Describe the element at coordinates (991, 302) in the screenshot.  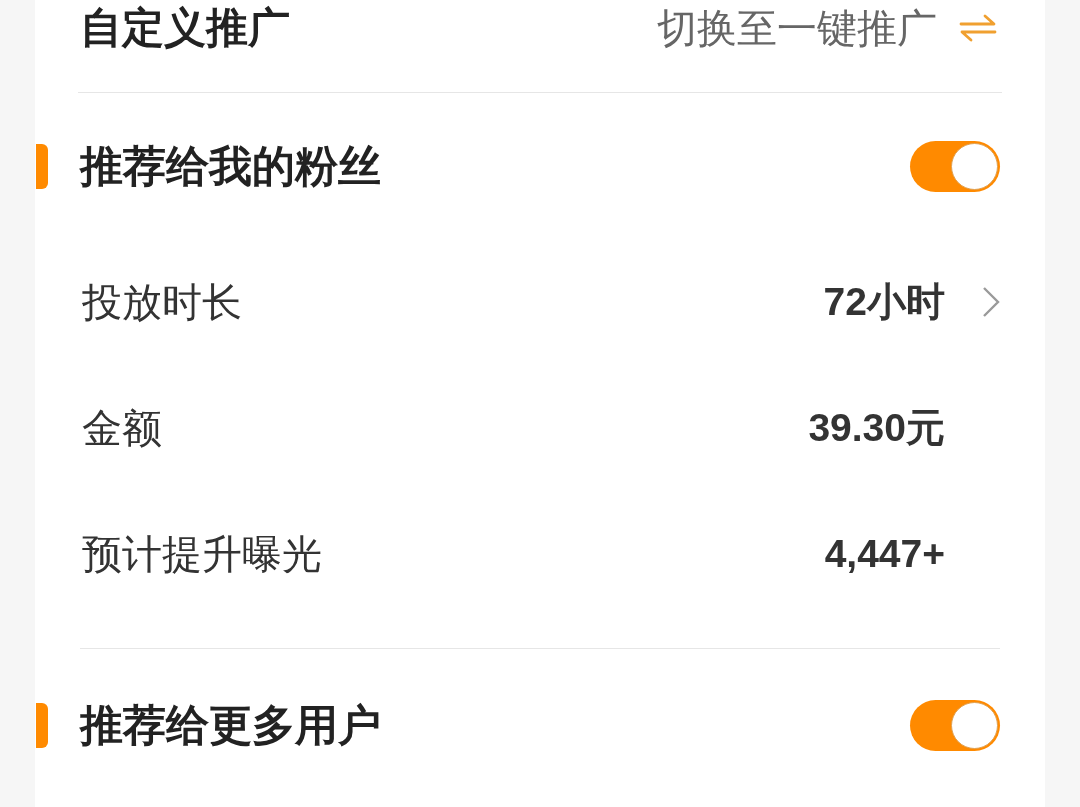
I see `chevron-right-icon` at that location.